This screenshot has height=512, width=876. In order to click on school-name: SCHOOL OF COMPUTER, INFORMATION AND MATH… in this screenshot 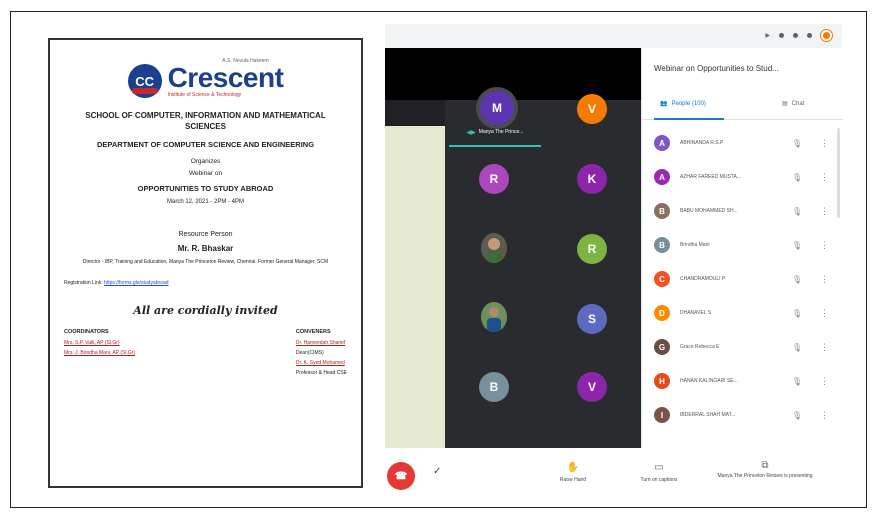, I will do `click(205, 121)`.